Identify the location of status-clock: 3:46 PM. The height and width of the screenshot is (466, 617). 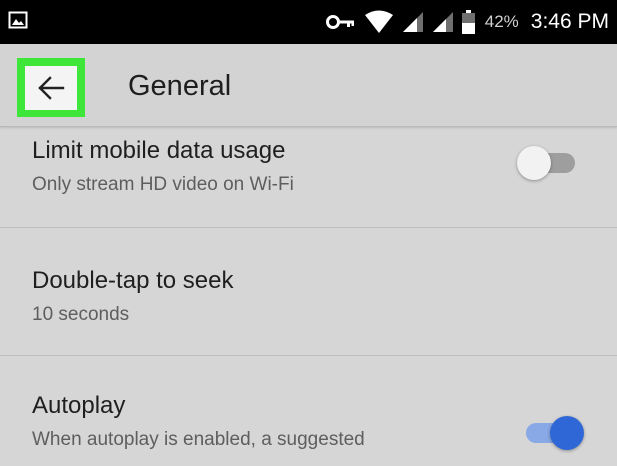
(569, 21).